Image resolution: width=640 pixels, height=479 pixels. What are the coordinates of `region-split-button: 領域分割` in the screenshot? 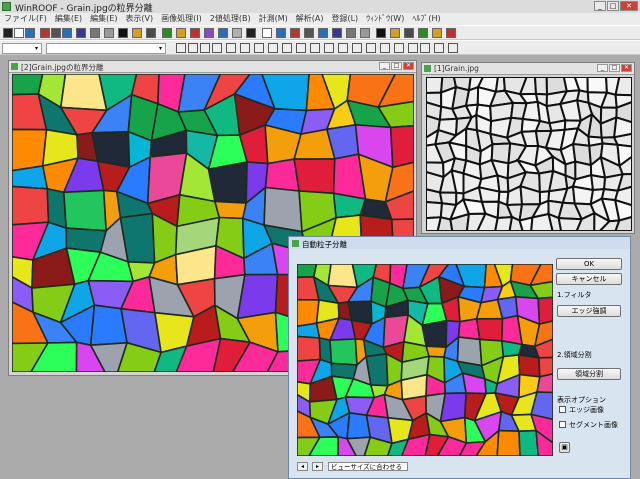 It's located at (589, 374).